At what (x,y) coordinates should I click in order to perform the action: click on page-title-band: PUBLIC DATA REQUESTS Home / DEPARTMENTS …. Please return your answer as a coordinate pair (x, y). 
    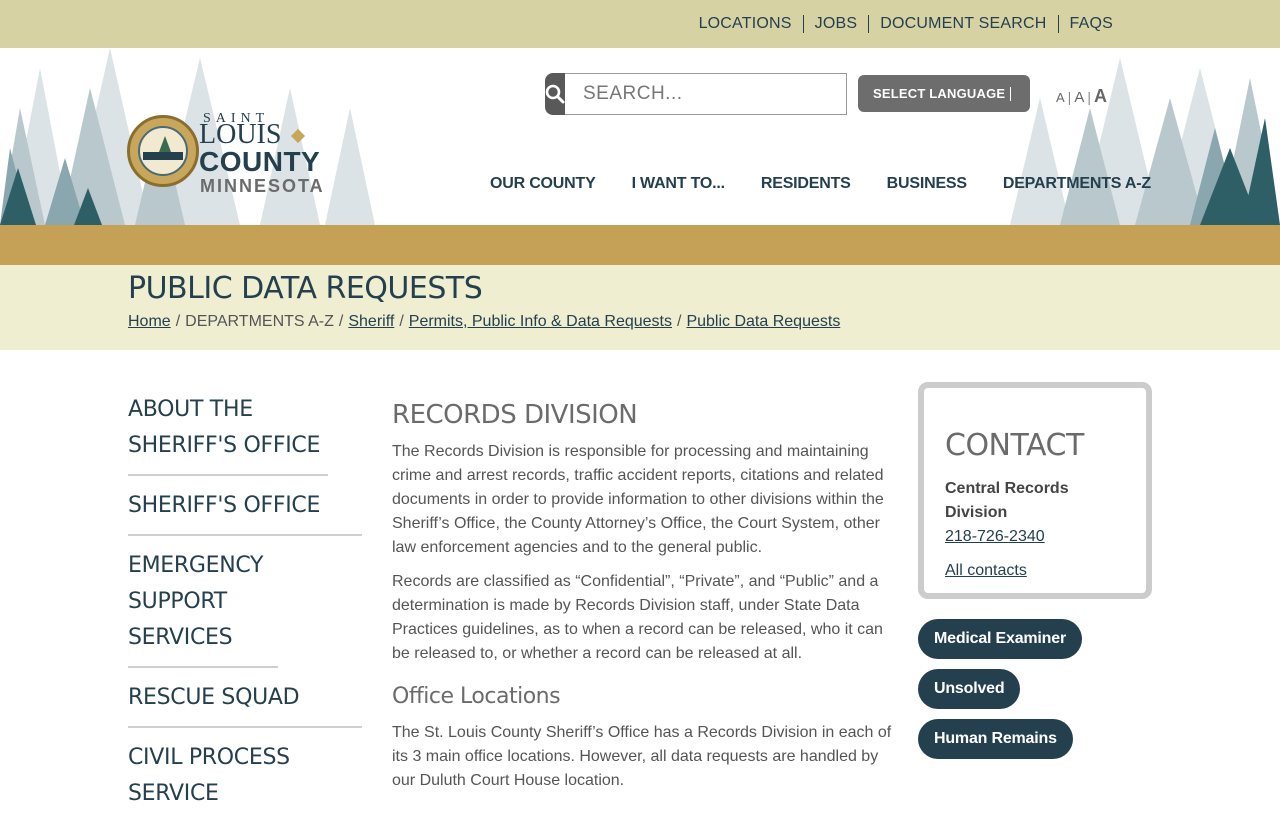
    Looking at the image, I should click on (640, 307).